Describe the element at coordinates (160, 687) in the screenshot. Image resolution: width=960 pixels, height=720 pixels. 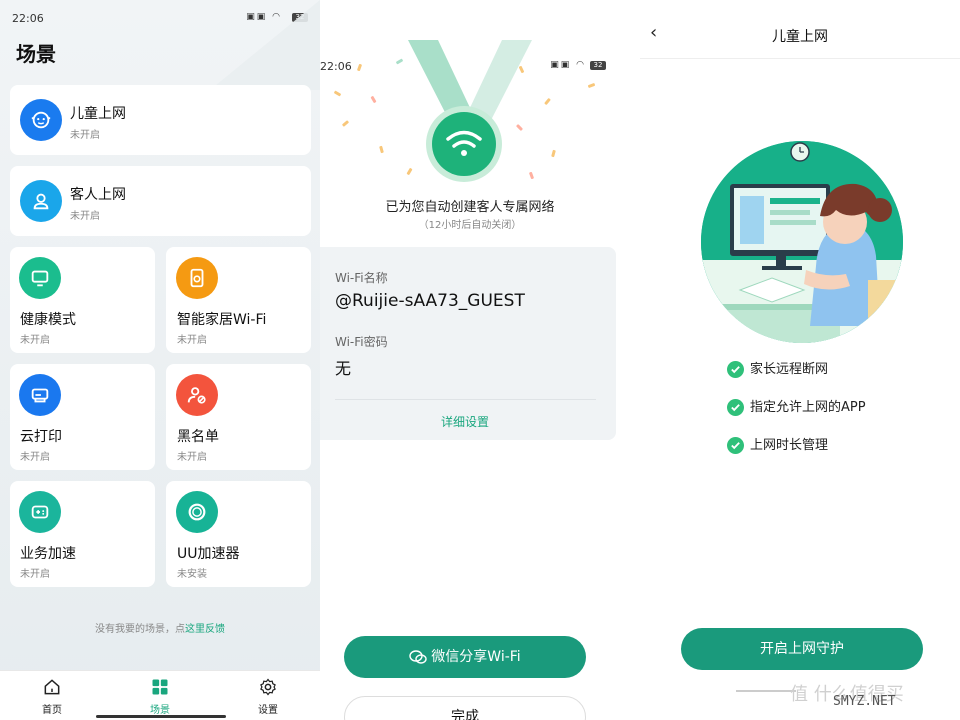
I see `grid-icon` at that location.